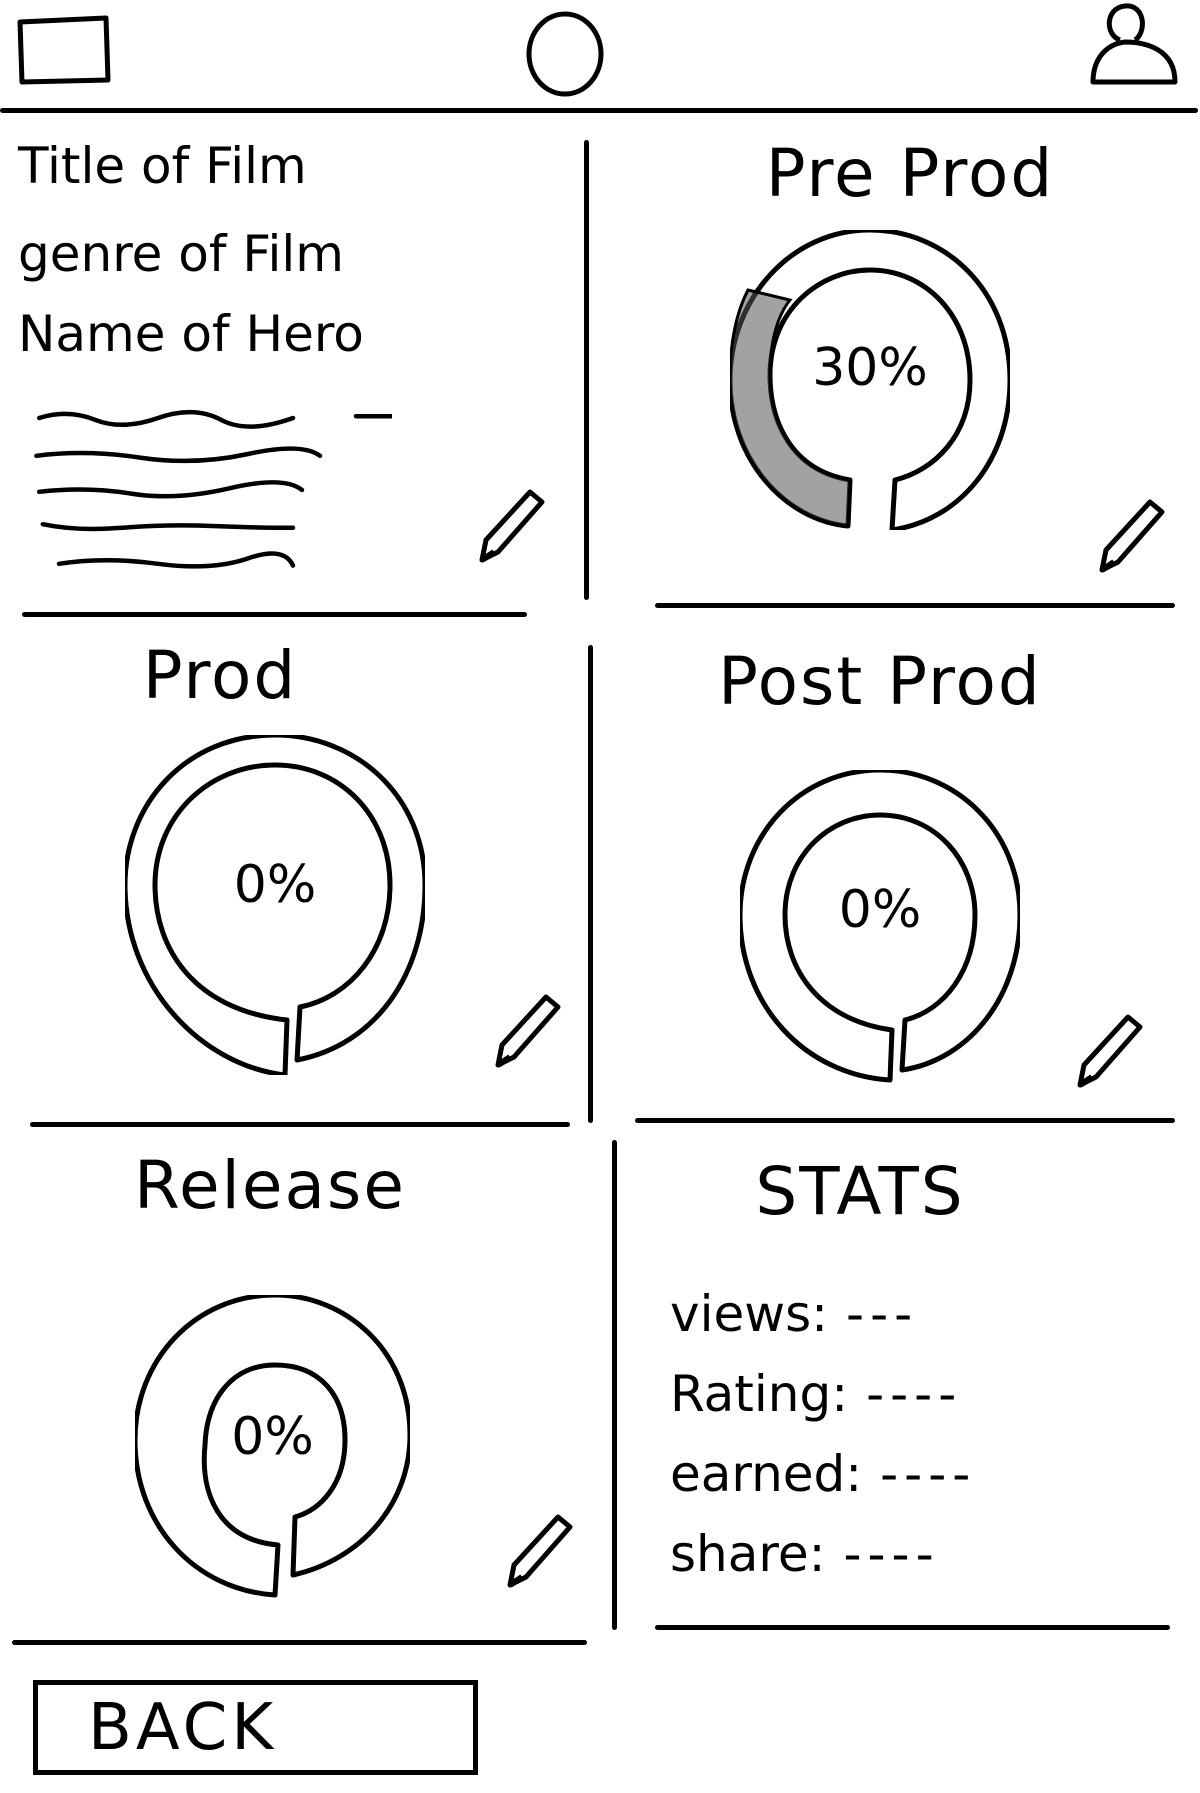 The width and height of the screenshot is (1200, 1793). What do you see at coordinates (1132, 535) in the screenshot?
I see `edit-pre-prod-button` at bounding box center [1132, 535].